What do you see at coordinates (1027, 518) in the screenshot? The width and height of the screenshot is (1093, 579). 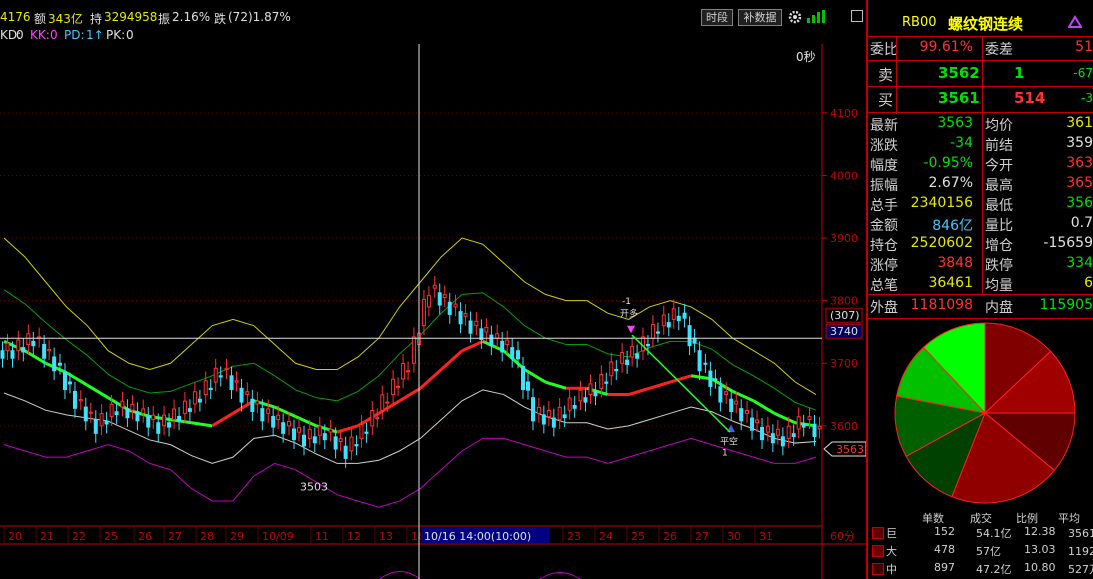 I see `stats-header: 比例` at bounding box center [1027, 518].